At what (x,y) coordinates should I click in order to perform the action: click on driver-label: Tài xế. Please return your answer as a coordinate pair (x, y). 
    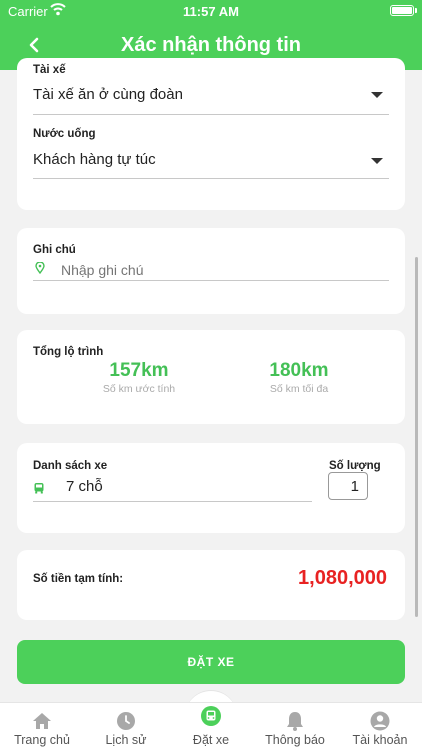
    Looking at the image, I should click on (49, 70).